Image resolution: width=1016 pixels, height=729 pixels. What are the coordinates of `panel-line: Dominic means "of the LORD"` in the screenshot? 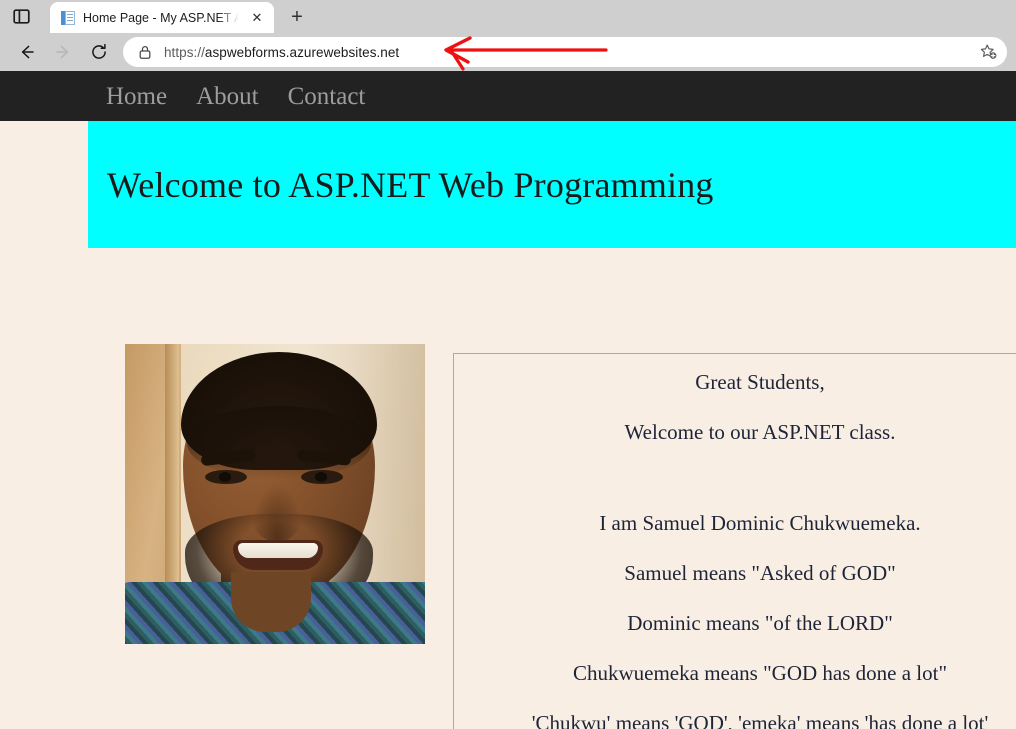 It's located at (760, 623).